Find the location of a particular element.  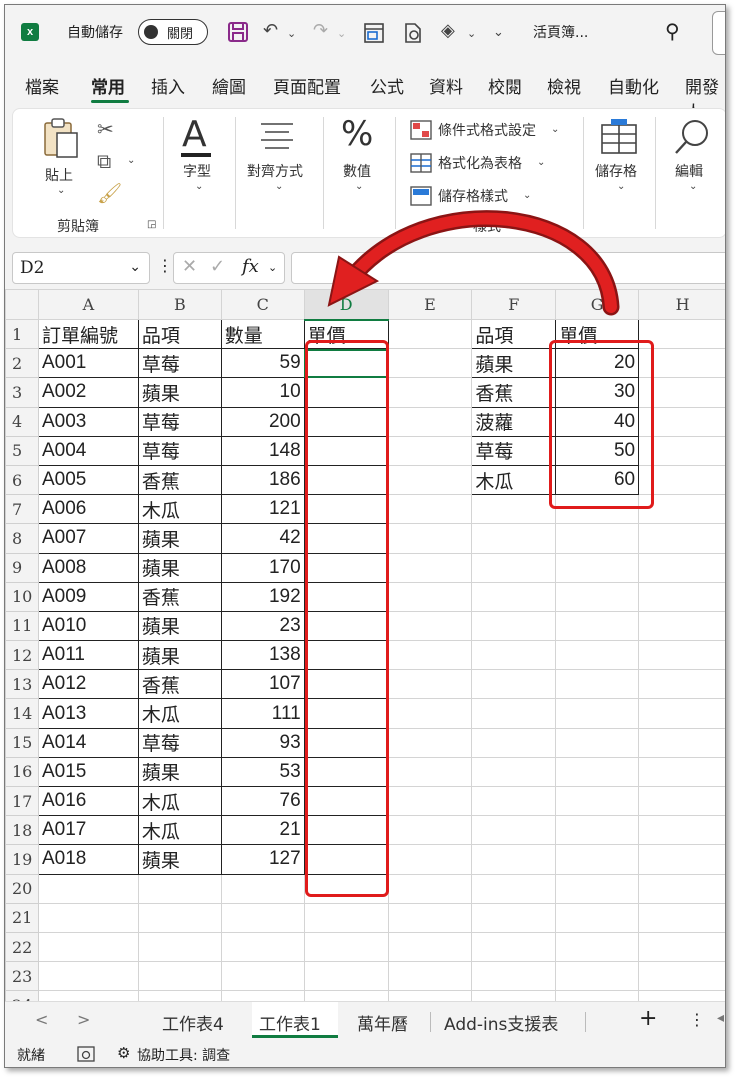

cell-h3 is located at coordinates (681, 392).